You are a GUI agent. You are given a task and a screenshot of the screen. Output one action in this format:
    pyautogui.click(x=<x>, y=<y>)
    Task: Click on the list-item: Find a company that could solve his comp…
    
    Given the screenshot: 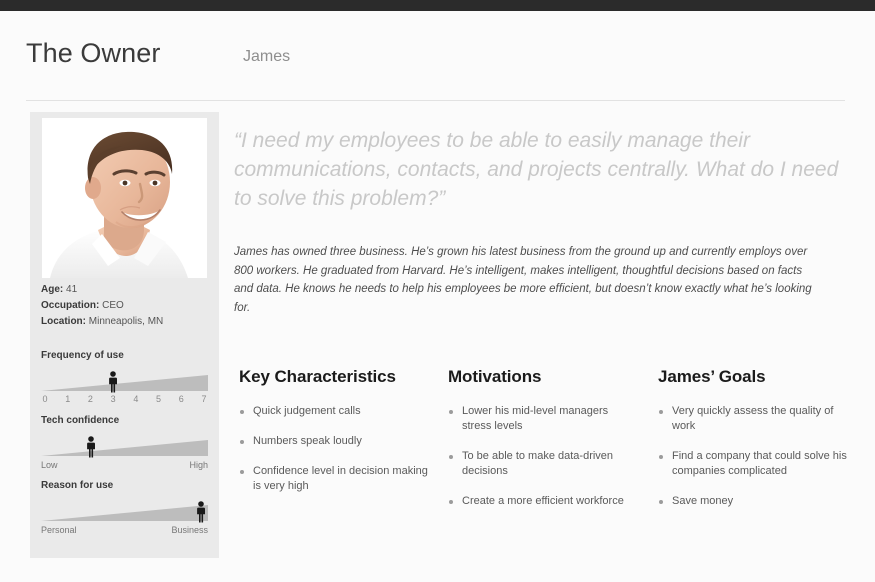 What is the action you would take?
    pyautogui.click(x=753, y=464)
    